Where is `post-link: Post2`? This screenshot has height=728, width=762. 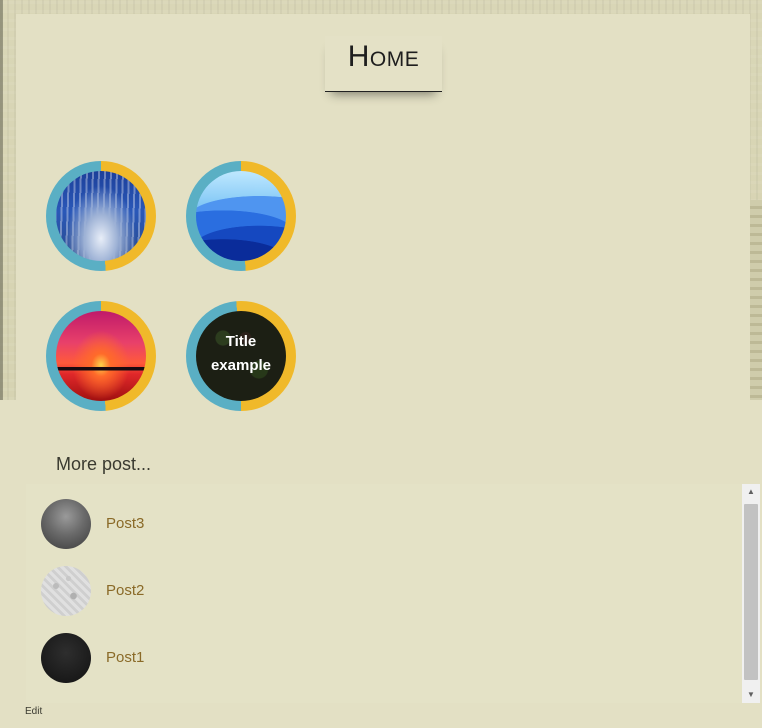
post-link: Post2 is located at coordinates (125, 590).